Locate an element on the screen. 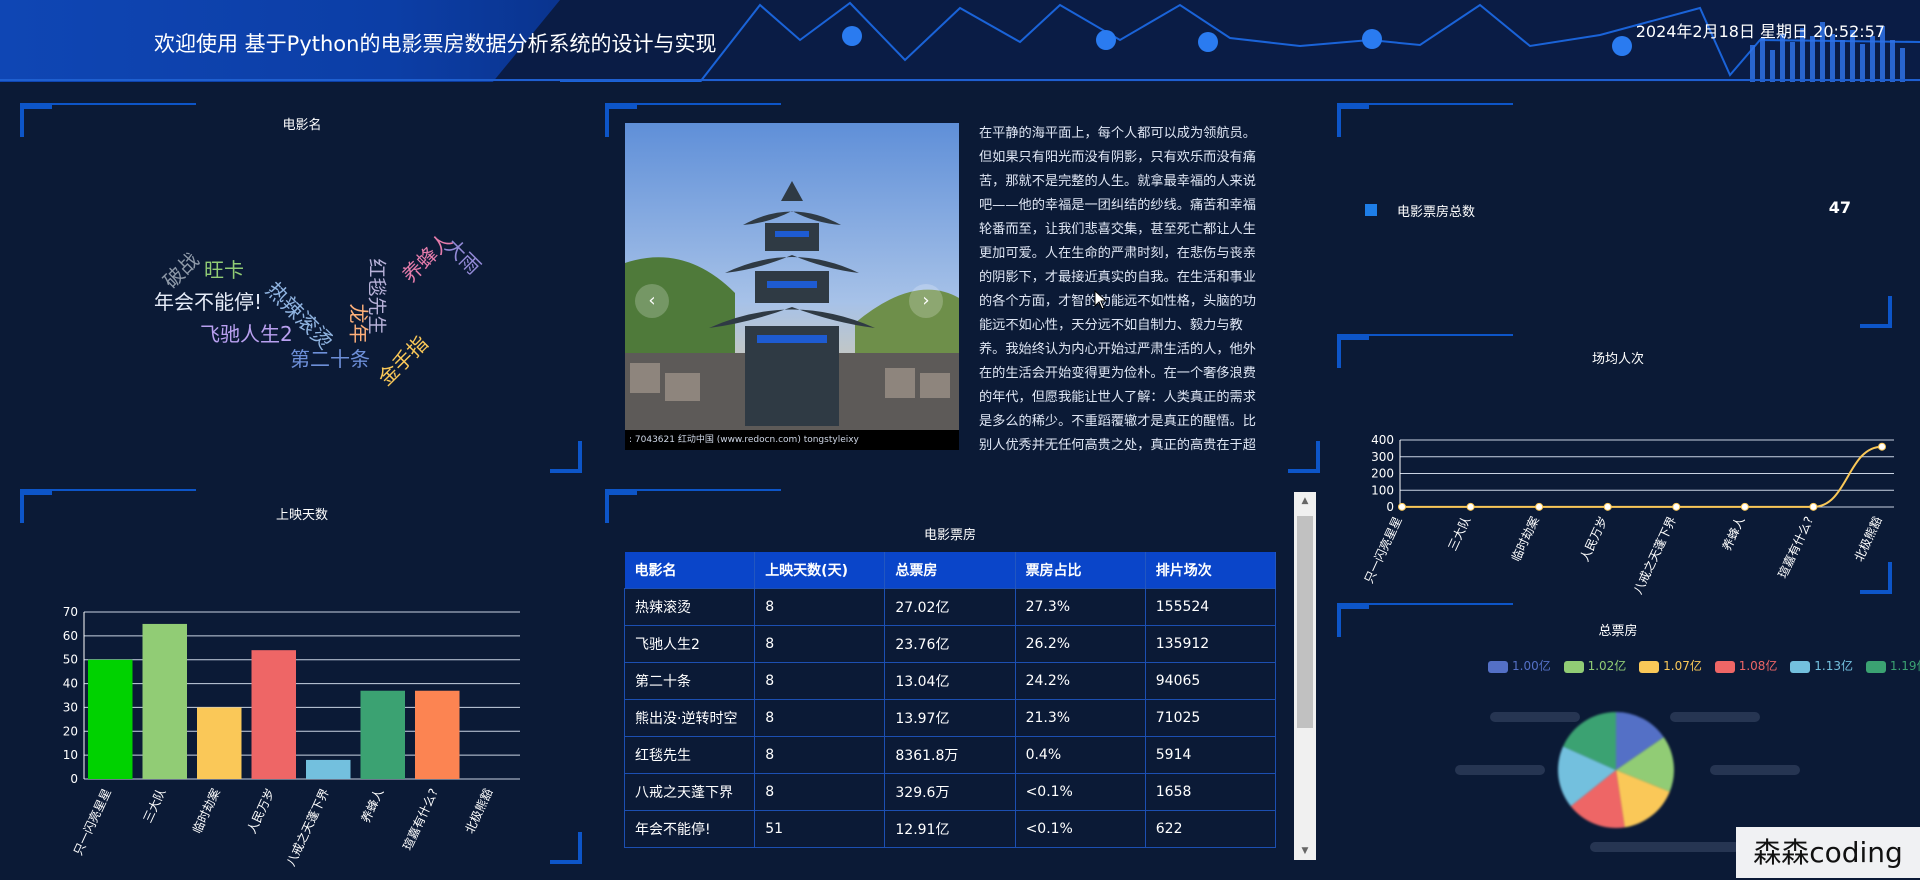 The width and height of the screenshot is (1920, 880). carousel-next-button: › is located at coordinates (926, 301).